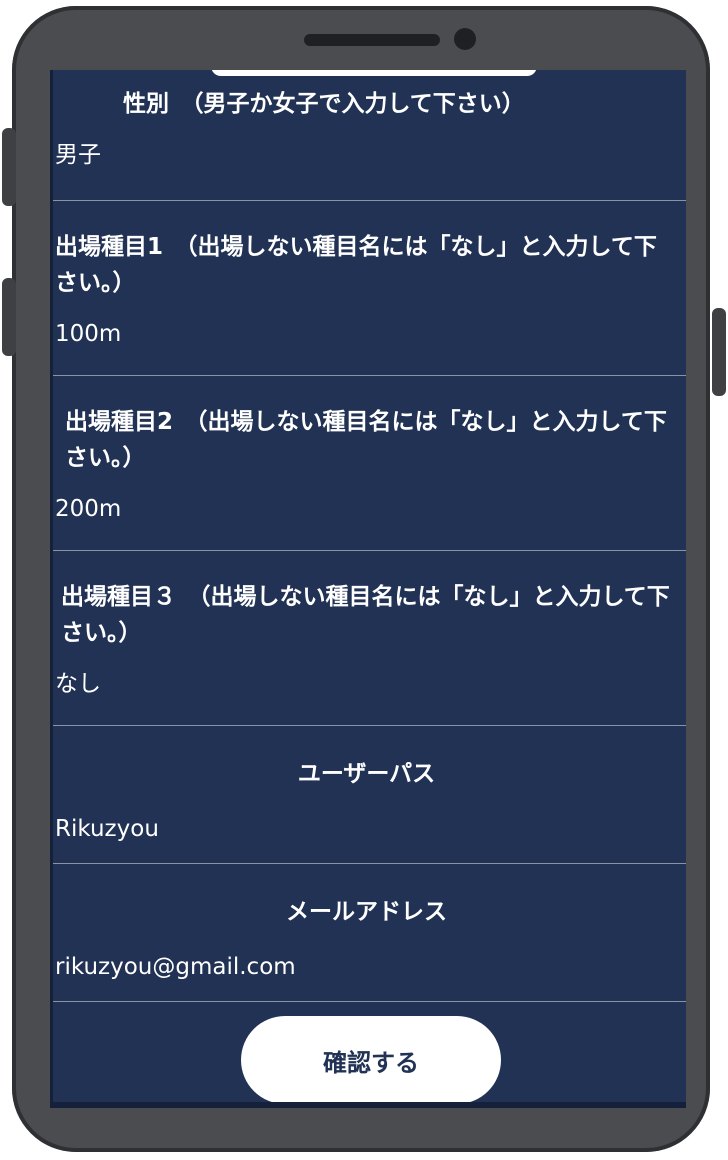 The height and width of the screenshot is (1160, 728). What do you see at coordinates (365, 615) in the screenshot?
I see `event-3-label: 出場種目３ （出場しない種目名には「なし」と入力して下さい。）` at bounding box center [365, 615].